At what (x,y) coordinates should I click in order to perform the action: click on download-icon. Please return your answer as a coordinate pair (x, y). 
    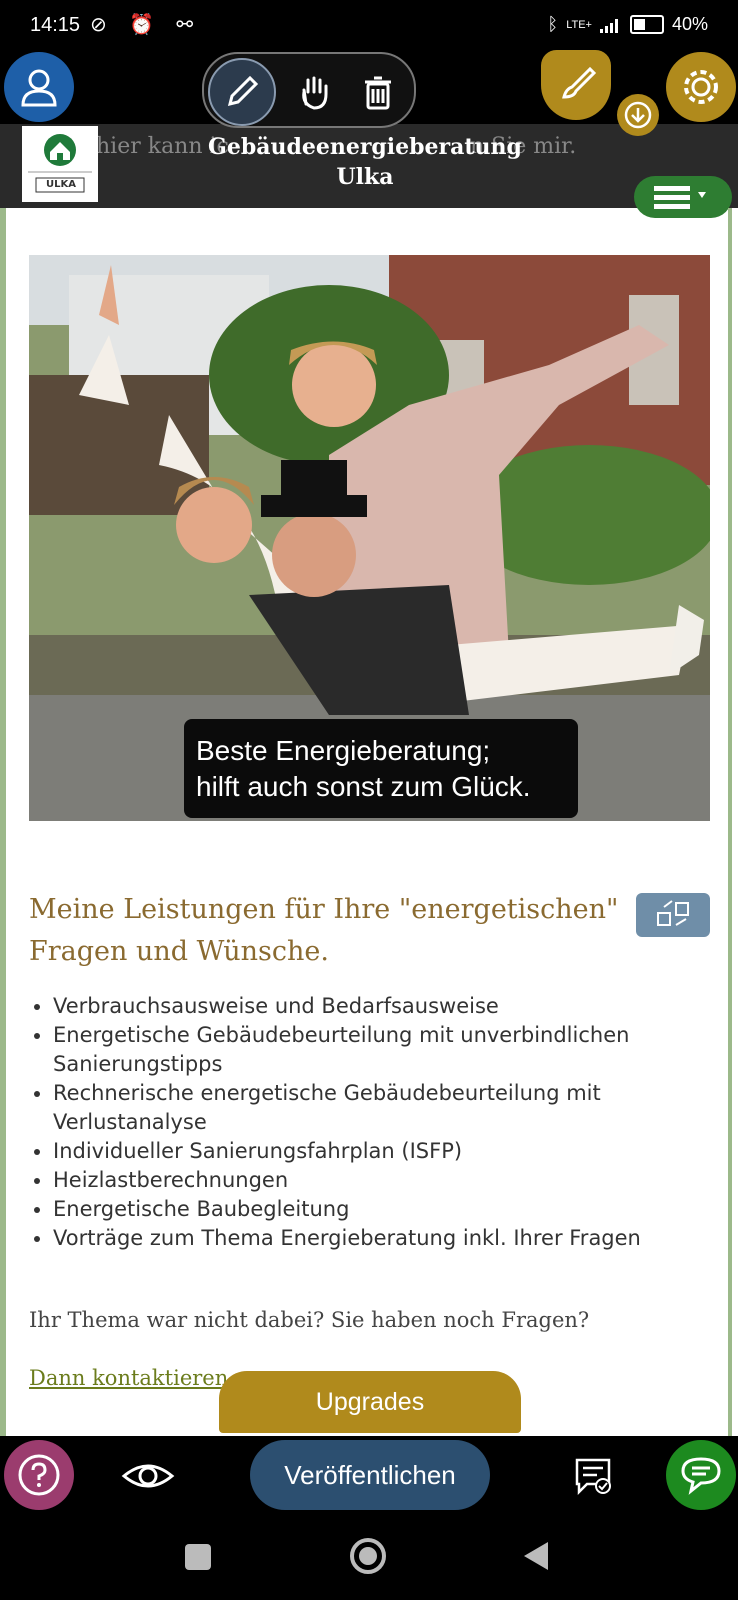
    Looking at the image, I should click on (638, 115).